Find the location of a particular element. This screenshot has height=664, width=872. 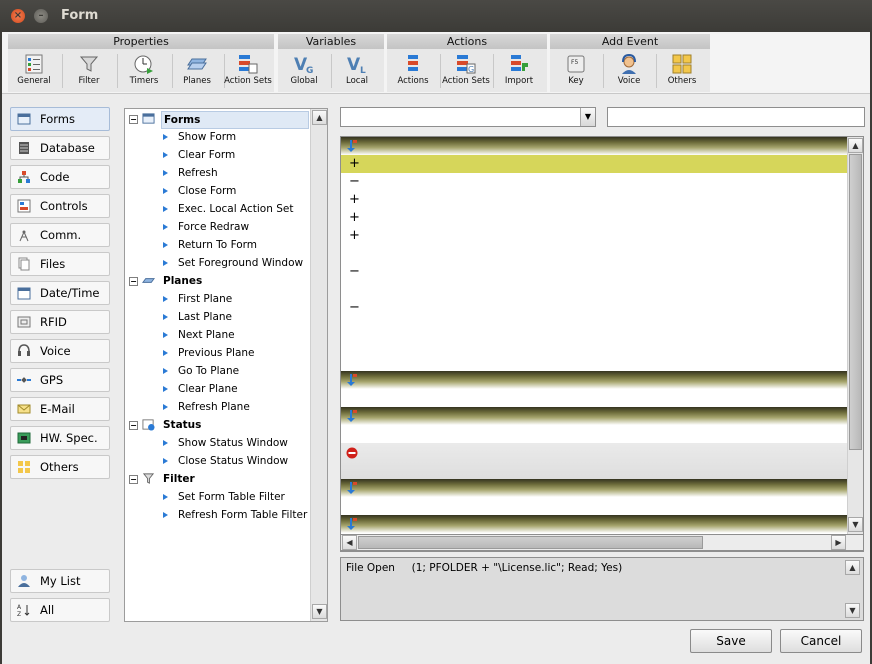

action-sets-g-icon: G is located at coordinates (466, 64).